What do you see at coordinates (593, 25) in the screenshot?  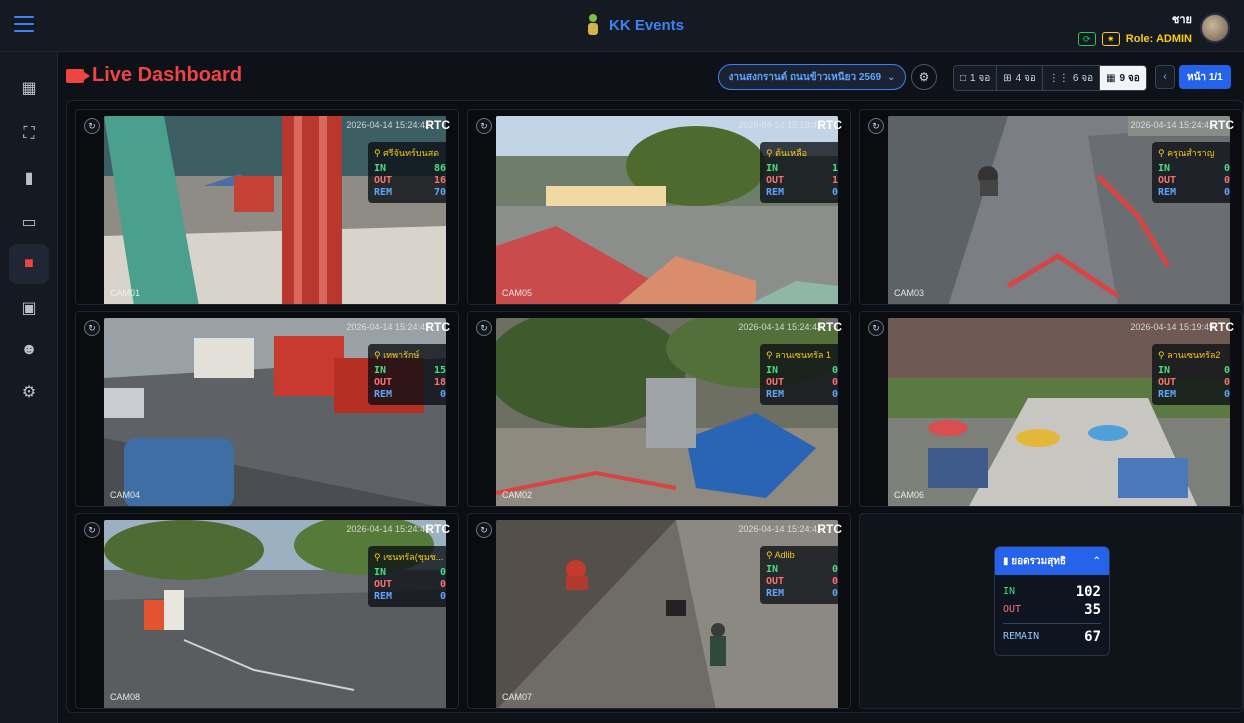 I see `brand-logo-icon` at bounding box center [593, 25].